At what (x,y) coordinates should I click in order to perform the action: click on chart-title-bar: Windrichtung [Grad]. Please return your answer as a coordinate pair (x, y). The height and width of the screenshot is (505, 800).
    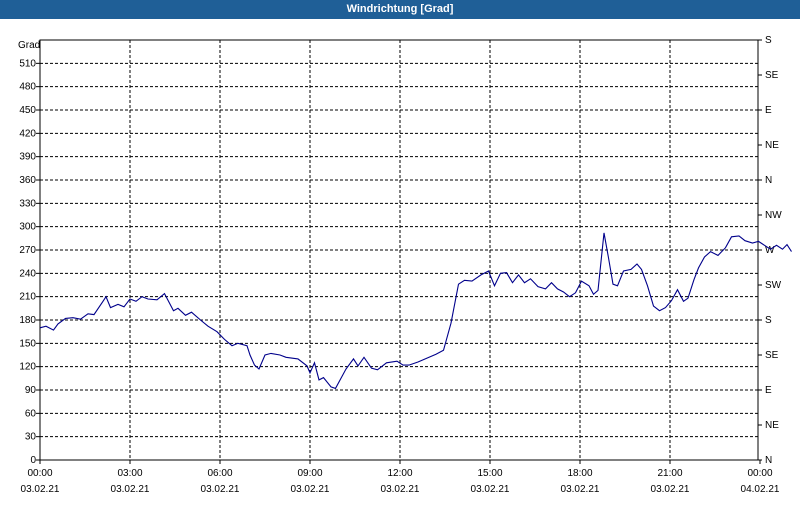
    Looking at the image, I should click on (400, 9).